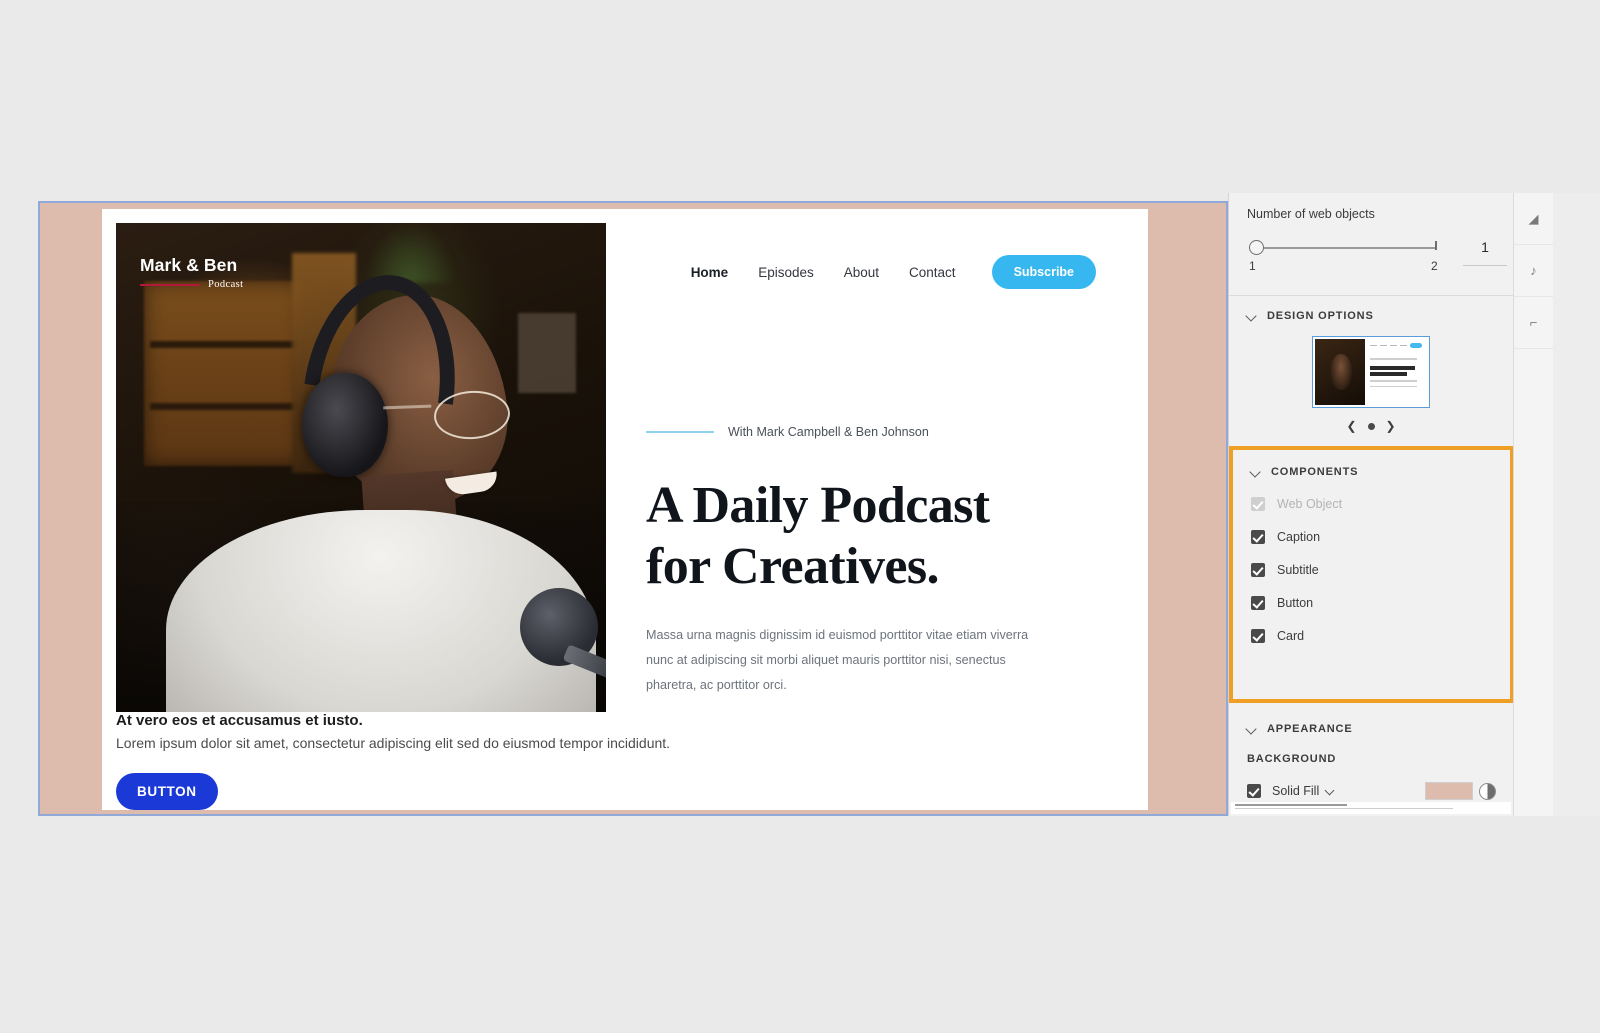 This screenshot has width=1600, height=1033. Describe the element at coordinates (226, 284) in the screenshot. I see `logo-subtitle: Podcast` at that location.